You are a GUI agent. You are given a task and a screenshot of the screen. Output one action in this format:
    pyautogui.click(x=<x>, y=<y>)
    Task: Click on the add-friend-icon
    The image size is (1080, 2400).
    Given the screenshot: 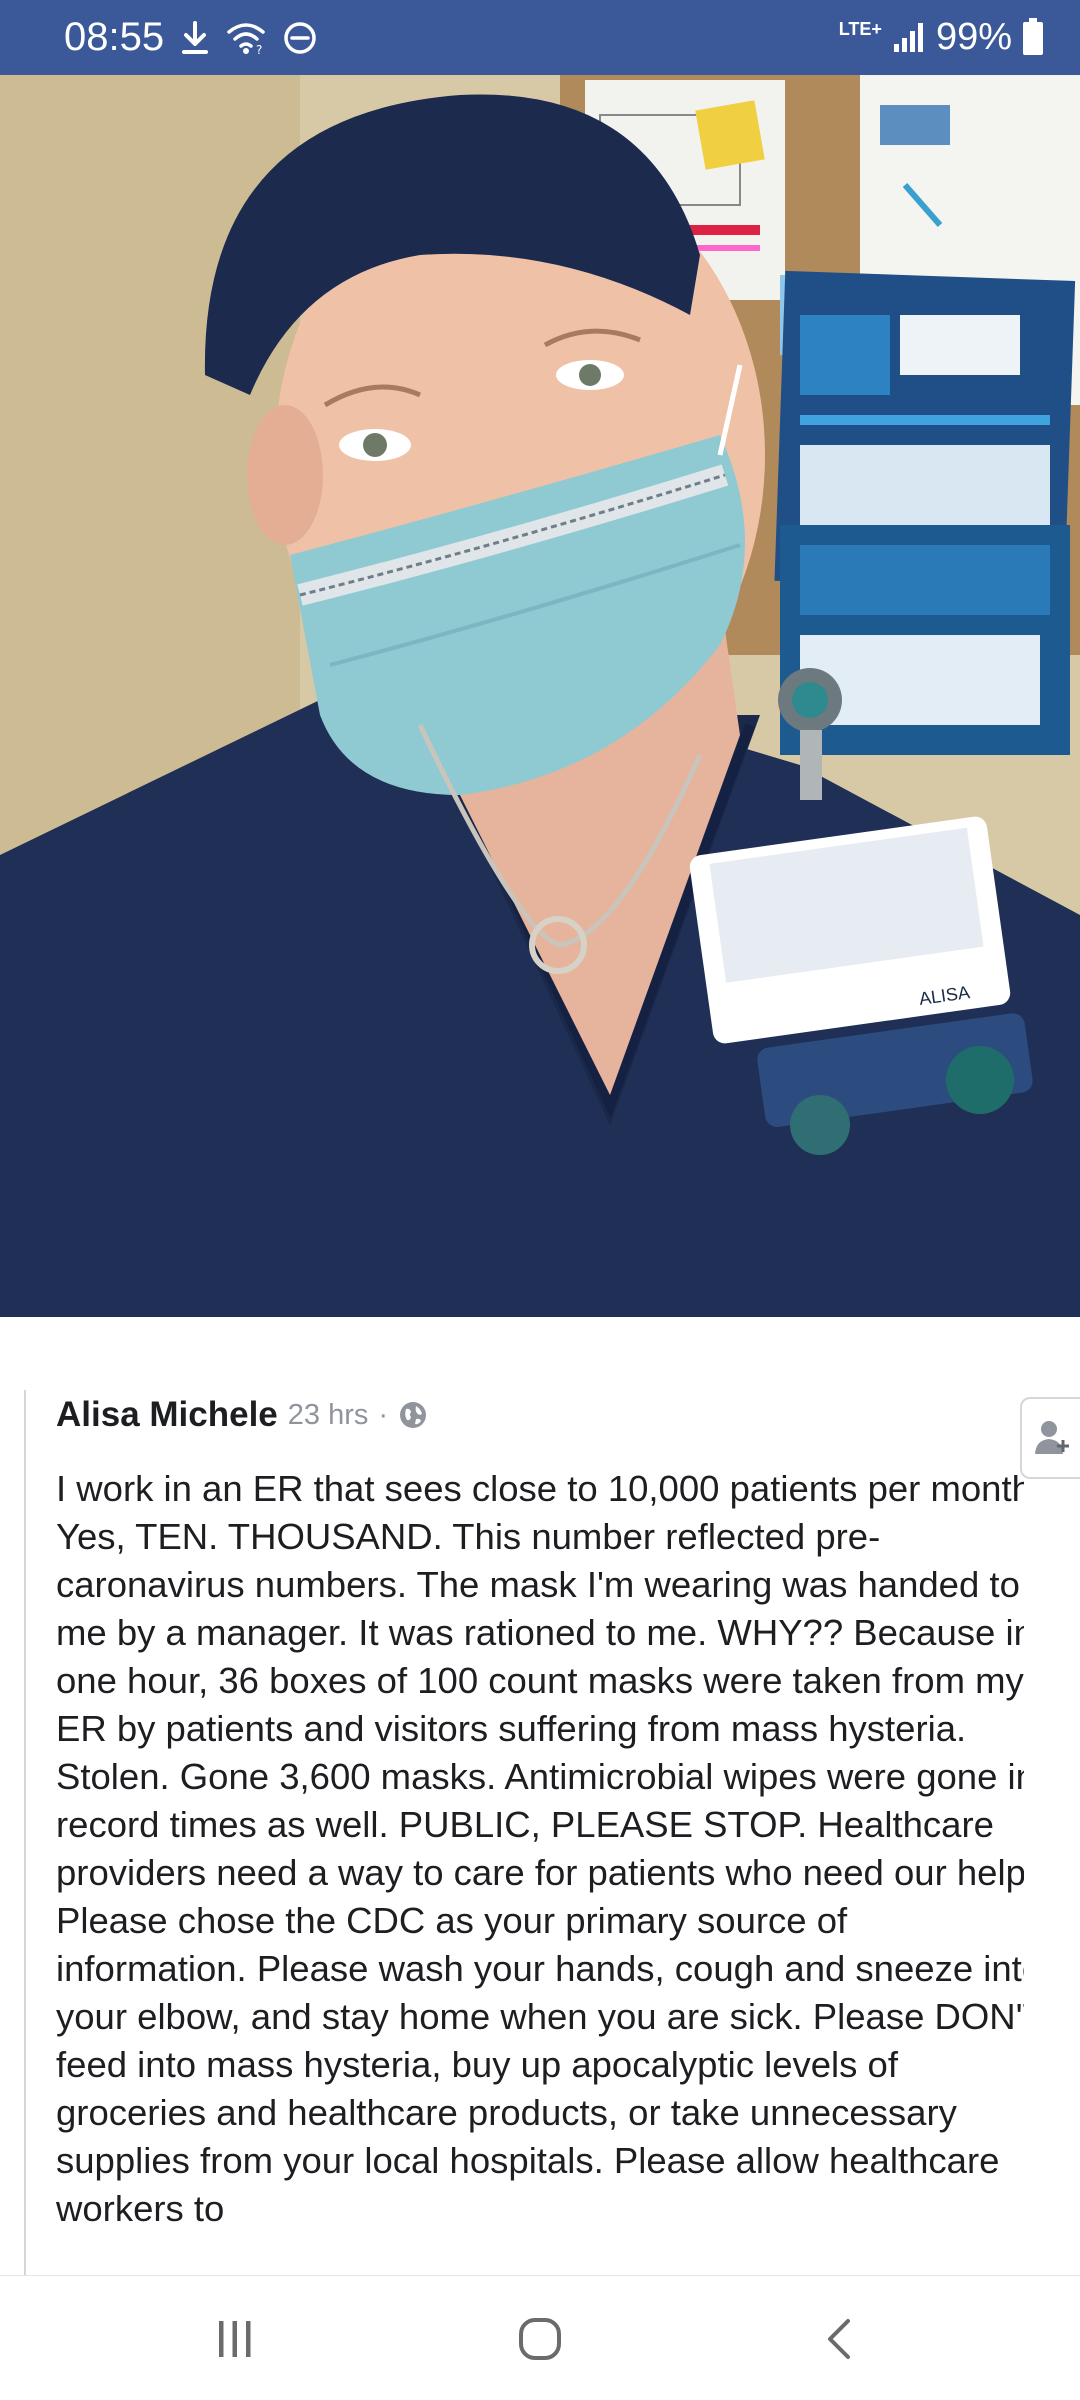 What is the action you would take?
    pyautogui.click(x=1052, y=1437)
    